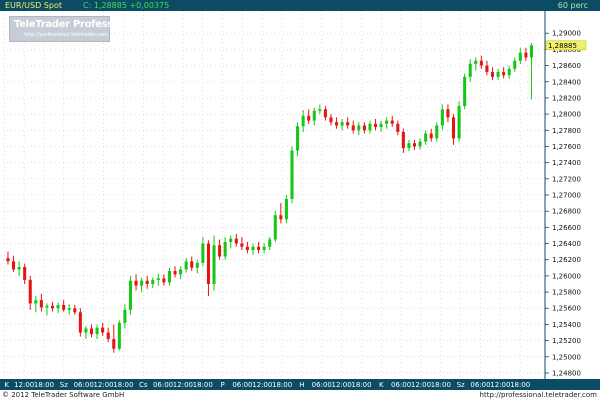  Describe the element at coordinates (566, 196) in the screenshot. I see `y-tick-label: 1,27000` at that location.